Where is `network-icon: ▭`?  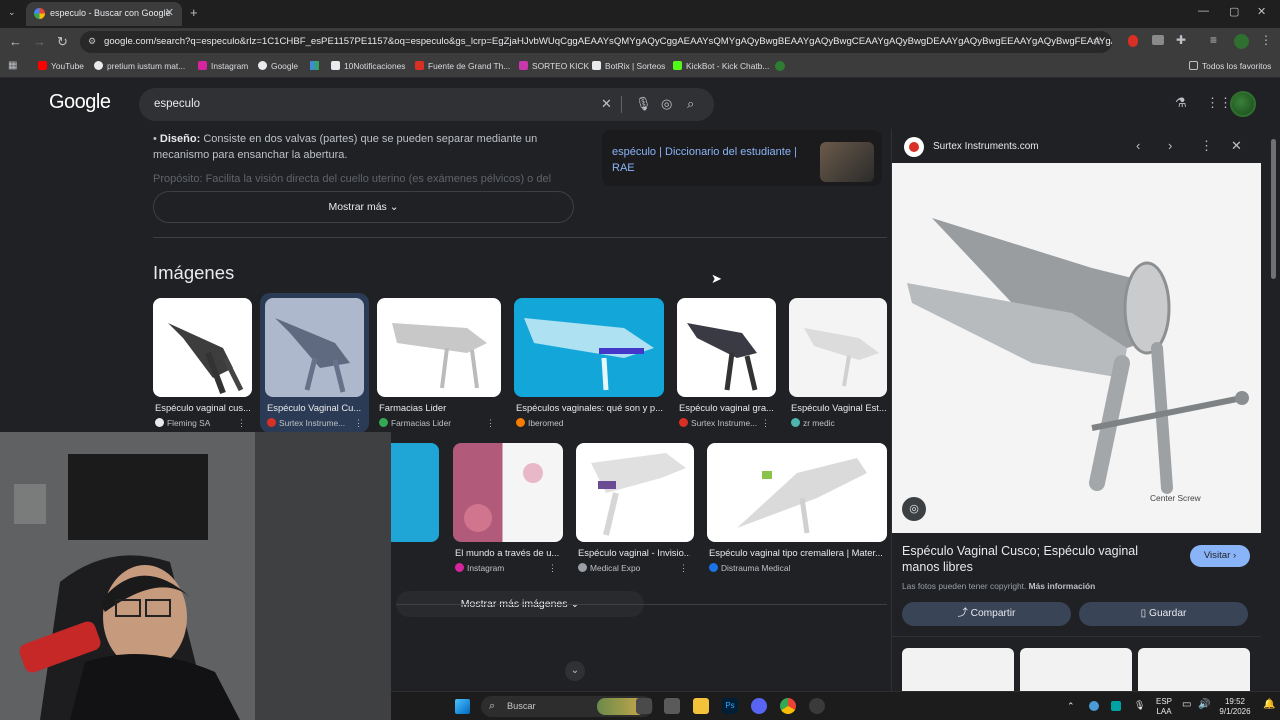
network-icon: ▭ is located at coordinates (1186, 705).